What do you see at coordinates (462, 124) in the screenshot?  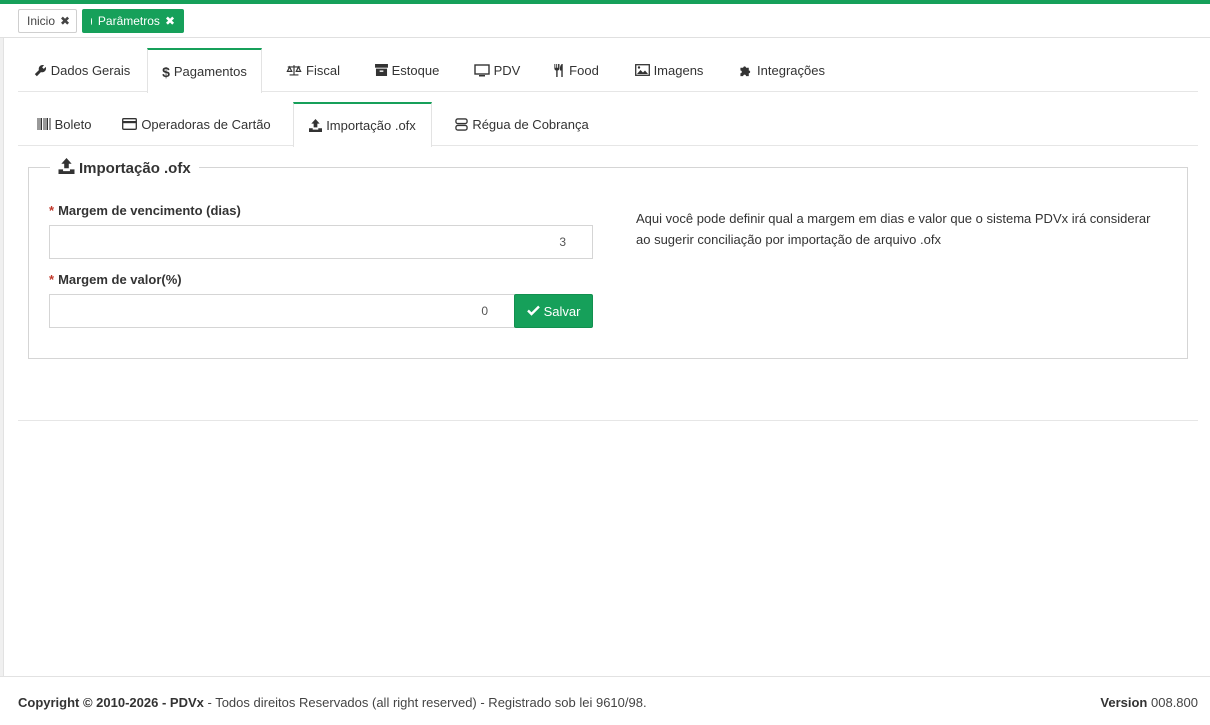 I see `server-icon` at bounding box center [462, 124].